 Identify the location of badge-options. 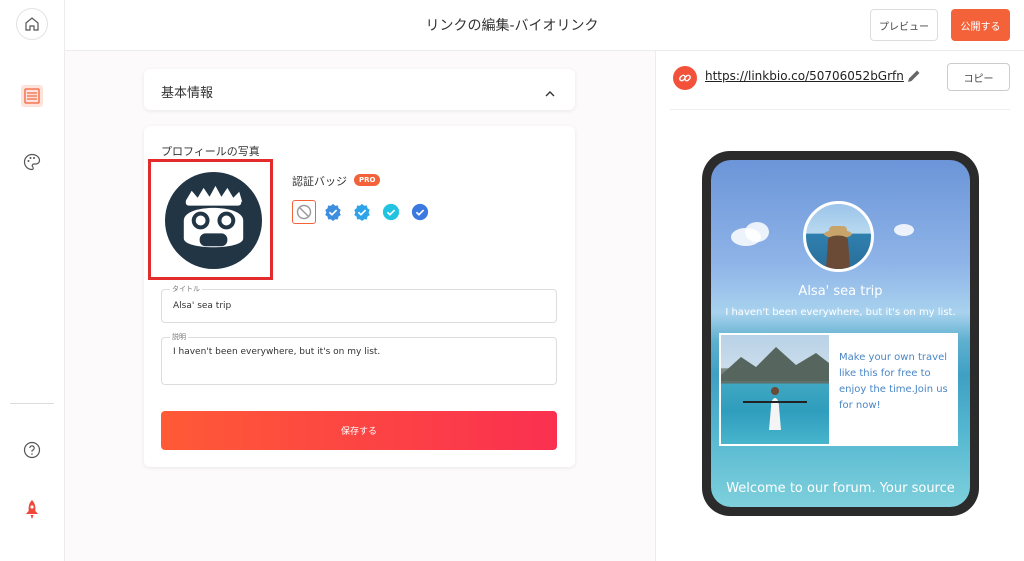
(365, 212).